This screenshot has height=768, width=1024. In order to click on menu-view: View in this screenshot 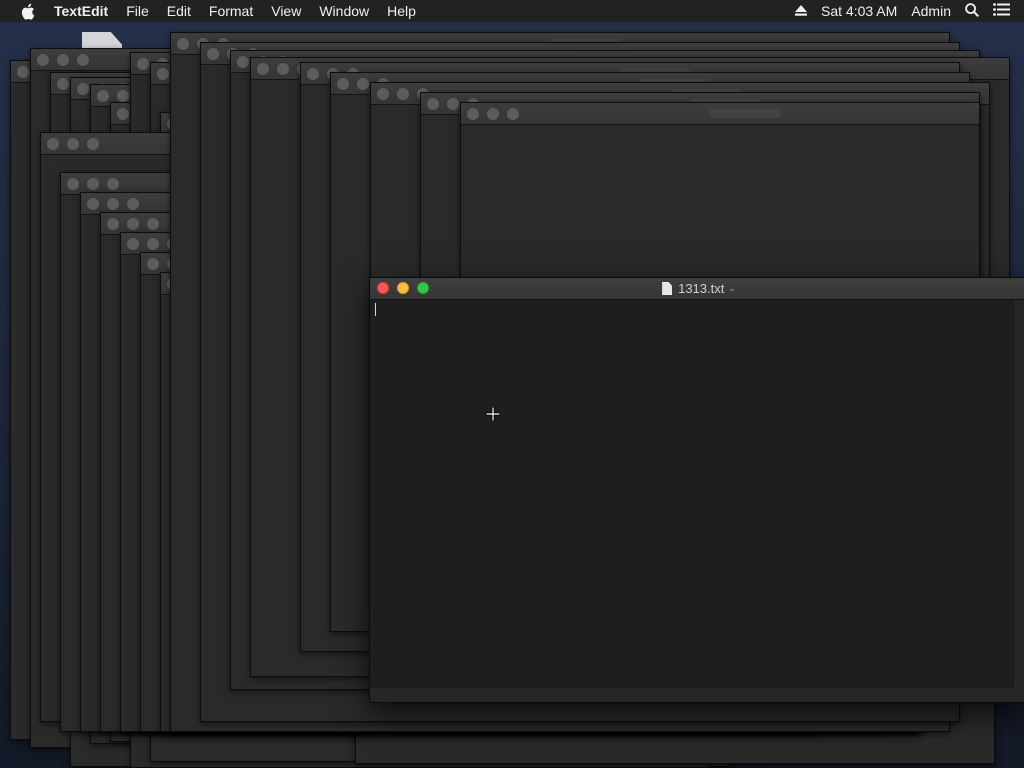, I will do `click(286, 11)`.